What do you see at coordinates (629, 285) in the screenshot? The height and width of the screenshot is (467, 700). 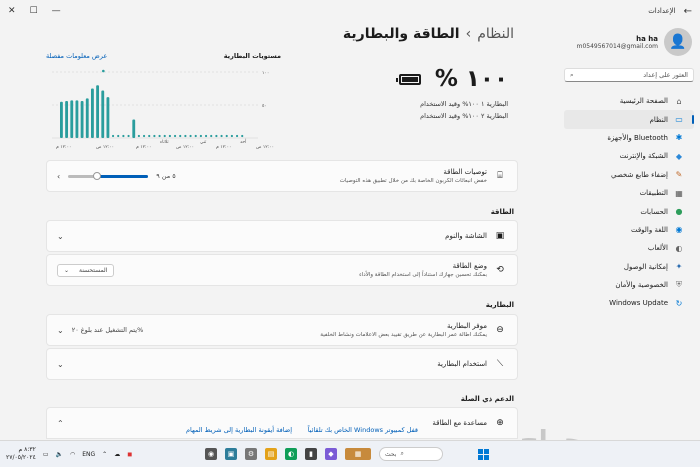 I see `sidebar-item: ⛨ الخصوصية والأمان` at bounding box center [629, 285].